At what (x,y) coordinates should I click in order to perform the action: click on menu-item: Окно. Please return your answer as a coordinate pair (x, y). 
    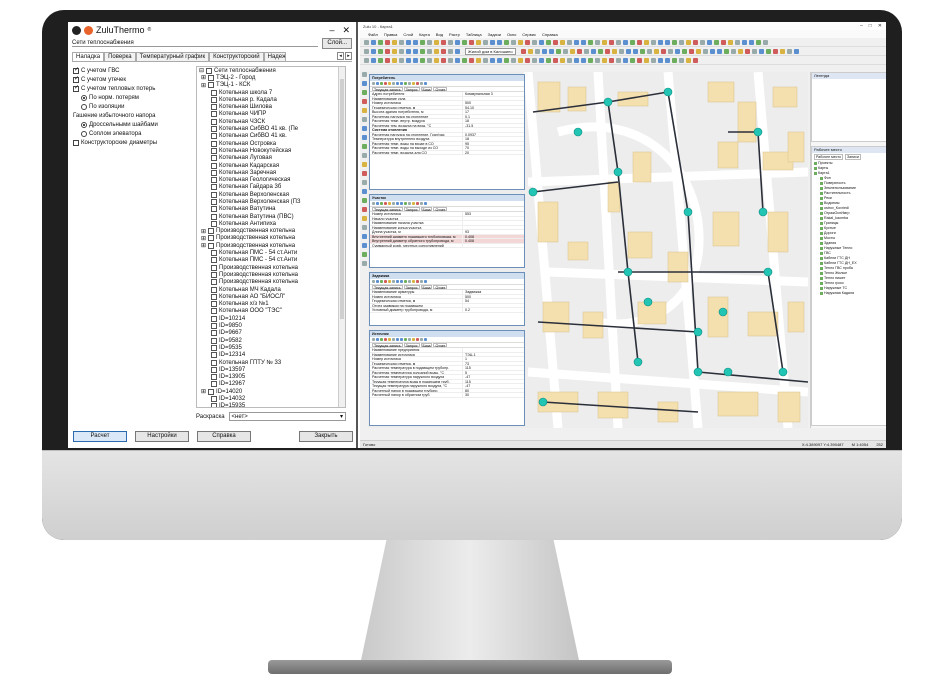
    Looking at the image, I should click on (511, 34).